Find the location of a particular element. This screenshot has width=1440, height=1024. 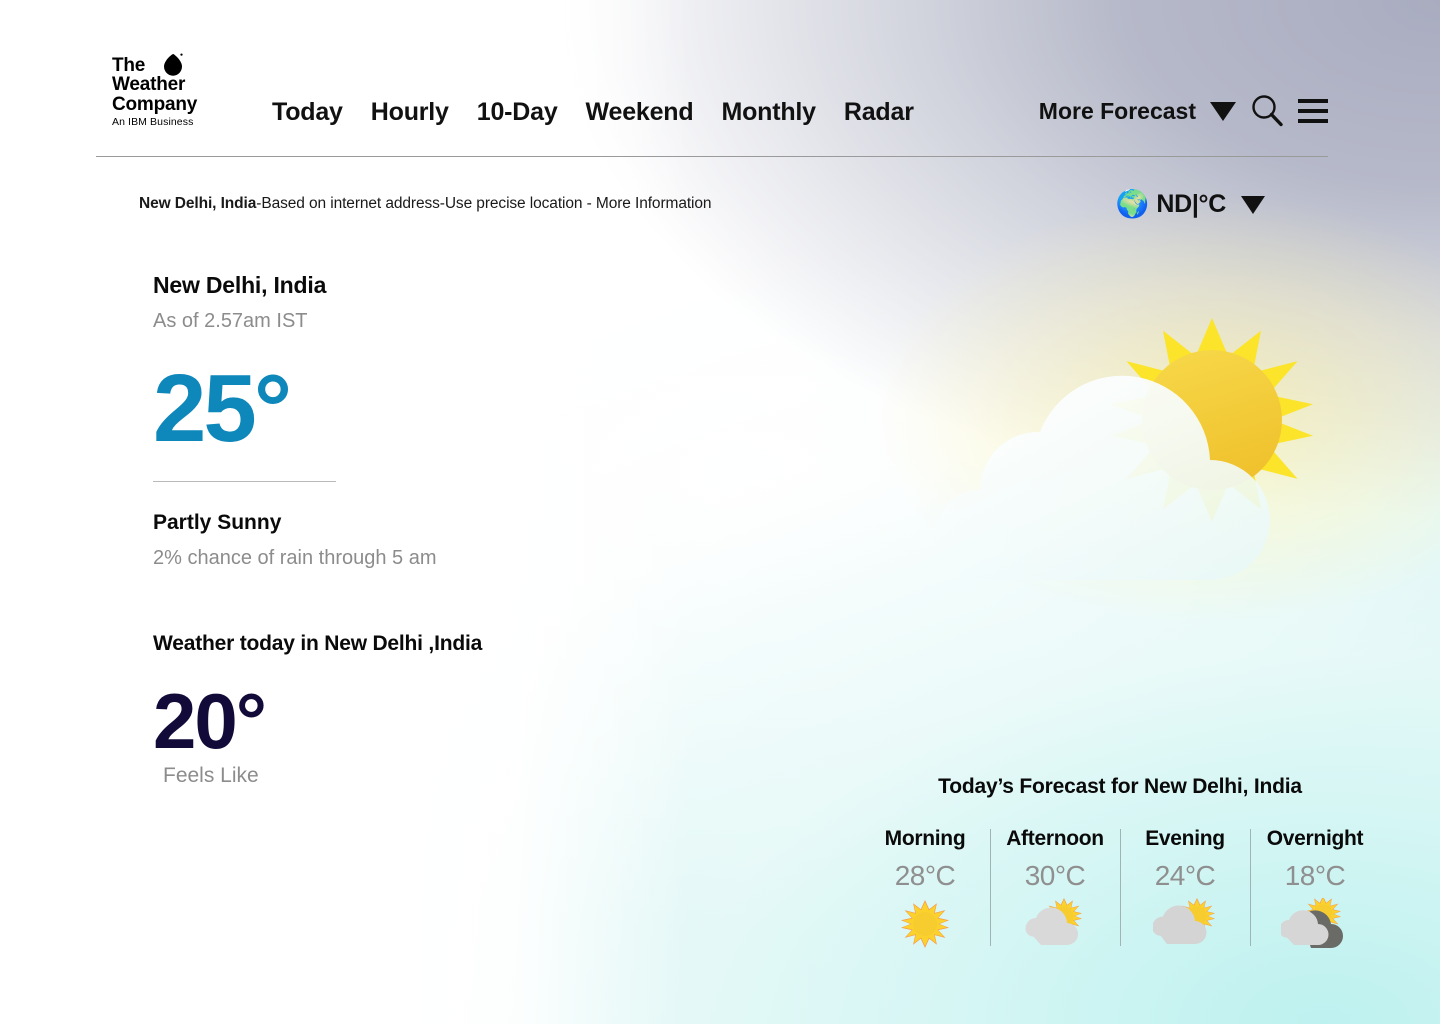

hamburger-menu-icon is located at coordinates (1313, 111).